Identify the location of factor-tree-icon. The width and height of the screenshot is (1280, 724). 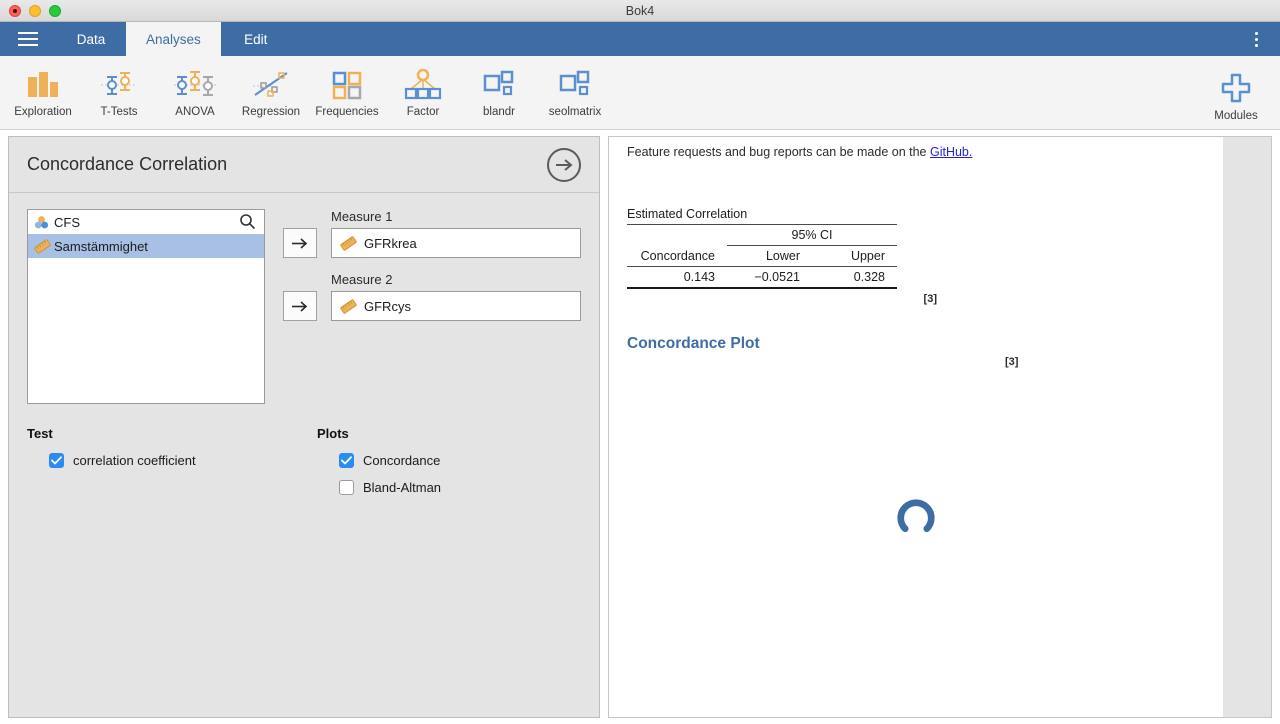
(423, 84).